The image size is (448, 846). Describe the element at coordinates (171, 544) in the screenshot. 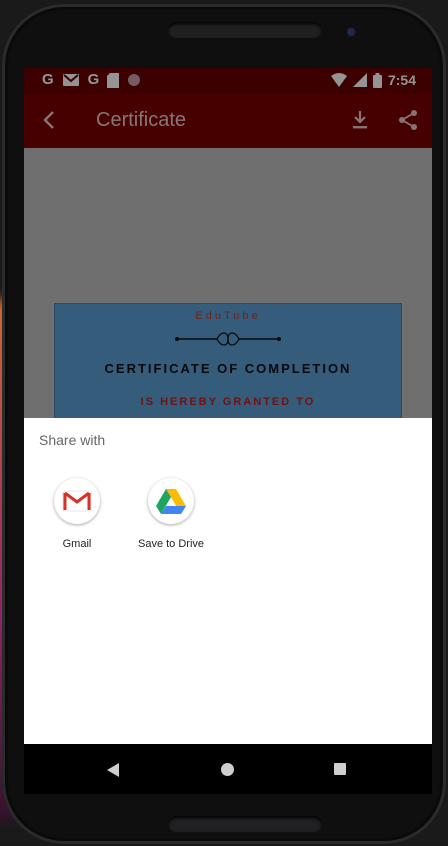

I see `share-target-label: Save to Drive` at that location.